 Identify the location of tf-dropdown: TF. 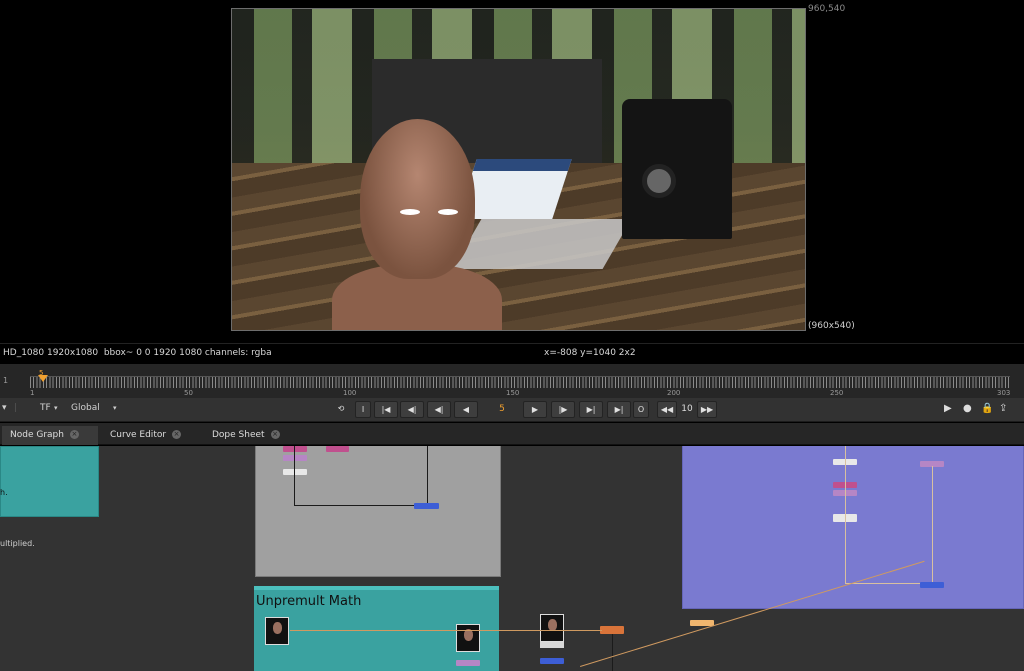
(45, 408).